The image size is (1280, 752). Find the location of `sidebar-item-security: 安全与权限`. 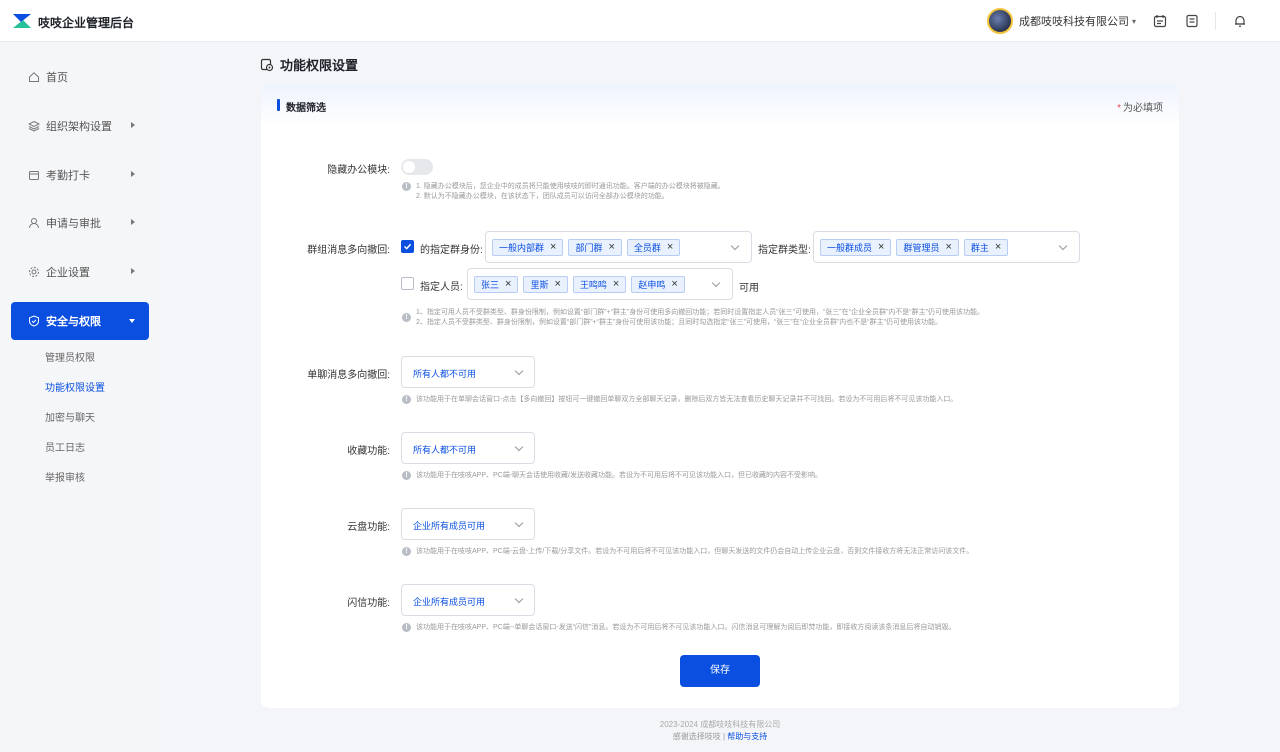

sidebar-item-security: 安全与权限 is located at coordinates (80, 321).